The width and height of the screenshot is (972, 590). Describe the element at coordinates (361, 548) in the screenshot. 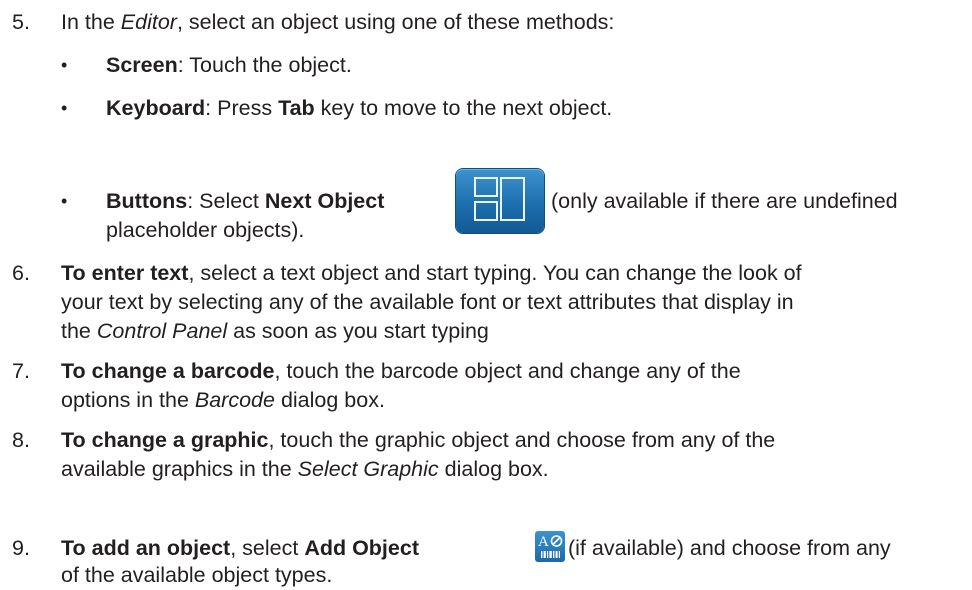

I see `add-object-label: Add Object` at that location.